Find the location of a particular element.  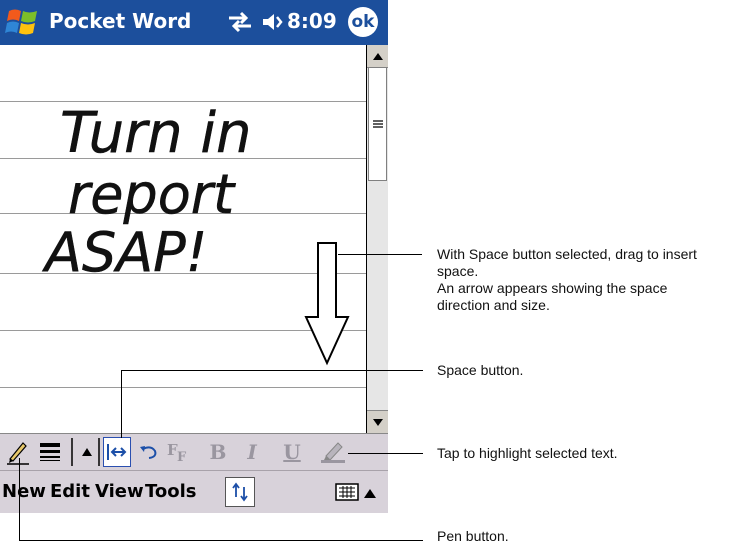

pen-button is located at coordinates (18, 452).